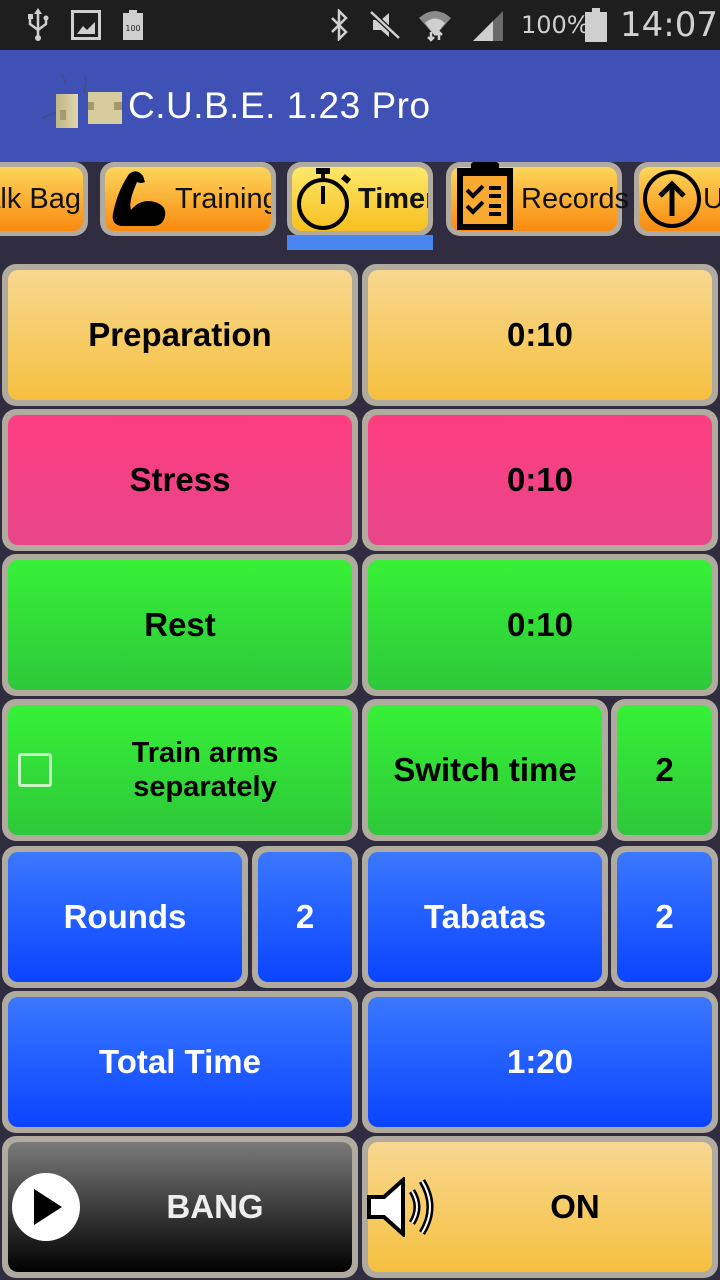 Image resolution: width=720 pixels, height=1280 pixels. I want to click on play-icon, so click(48, 1207).